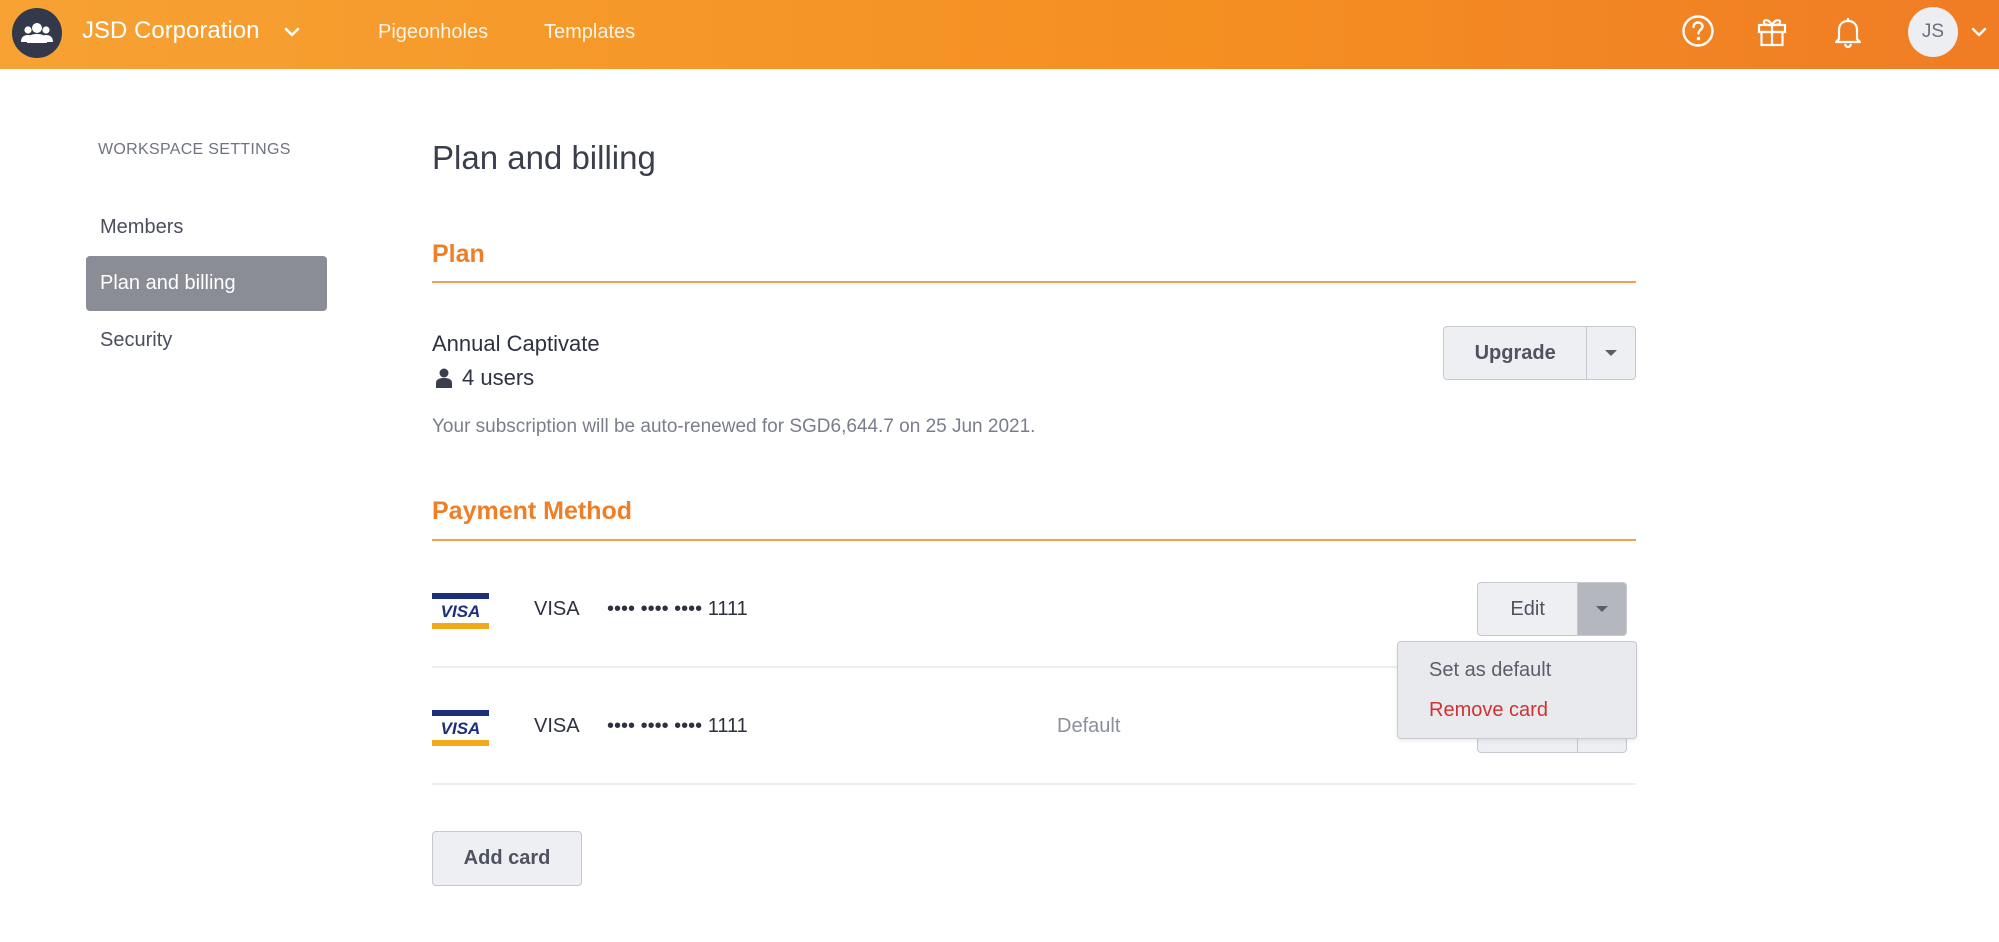  I want to click on user-icon, so click(444, 378).